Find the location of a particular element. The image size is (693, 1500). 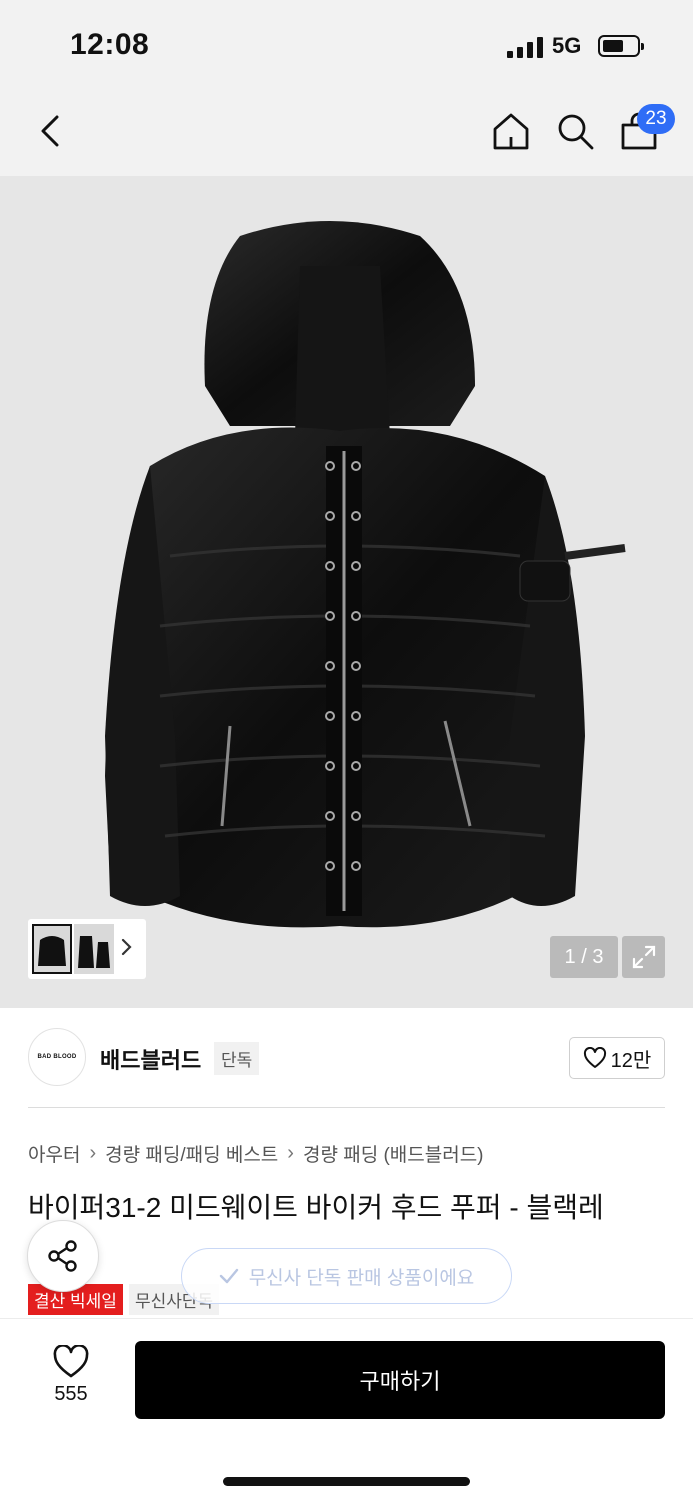

breadcrumb-item: 경량 패딩/패딩 베스트 is located at coordinates (191, 1153).